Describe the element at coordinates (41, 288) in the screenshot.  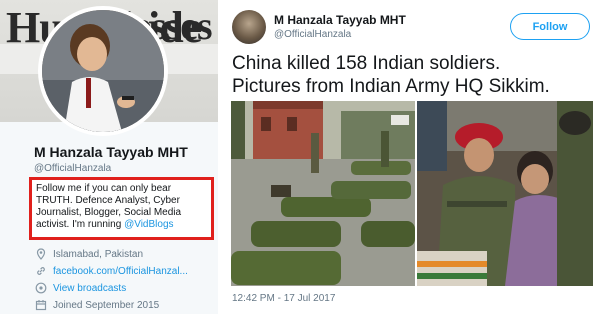
I see `broadcast-icon` at that location.